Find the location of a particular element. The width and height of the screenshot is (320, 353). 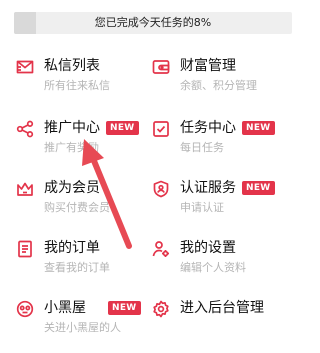

user-settings-icon is located at coordinates (161, 249).